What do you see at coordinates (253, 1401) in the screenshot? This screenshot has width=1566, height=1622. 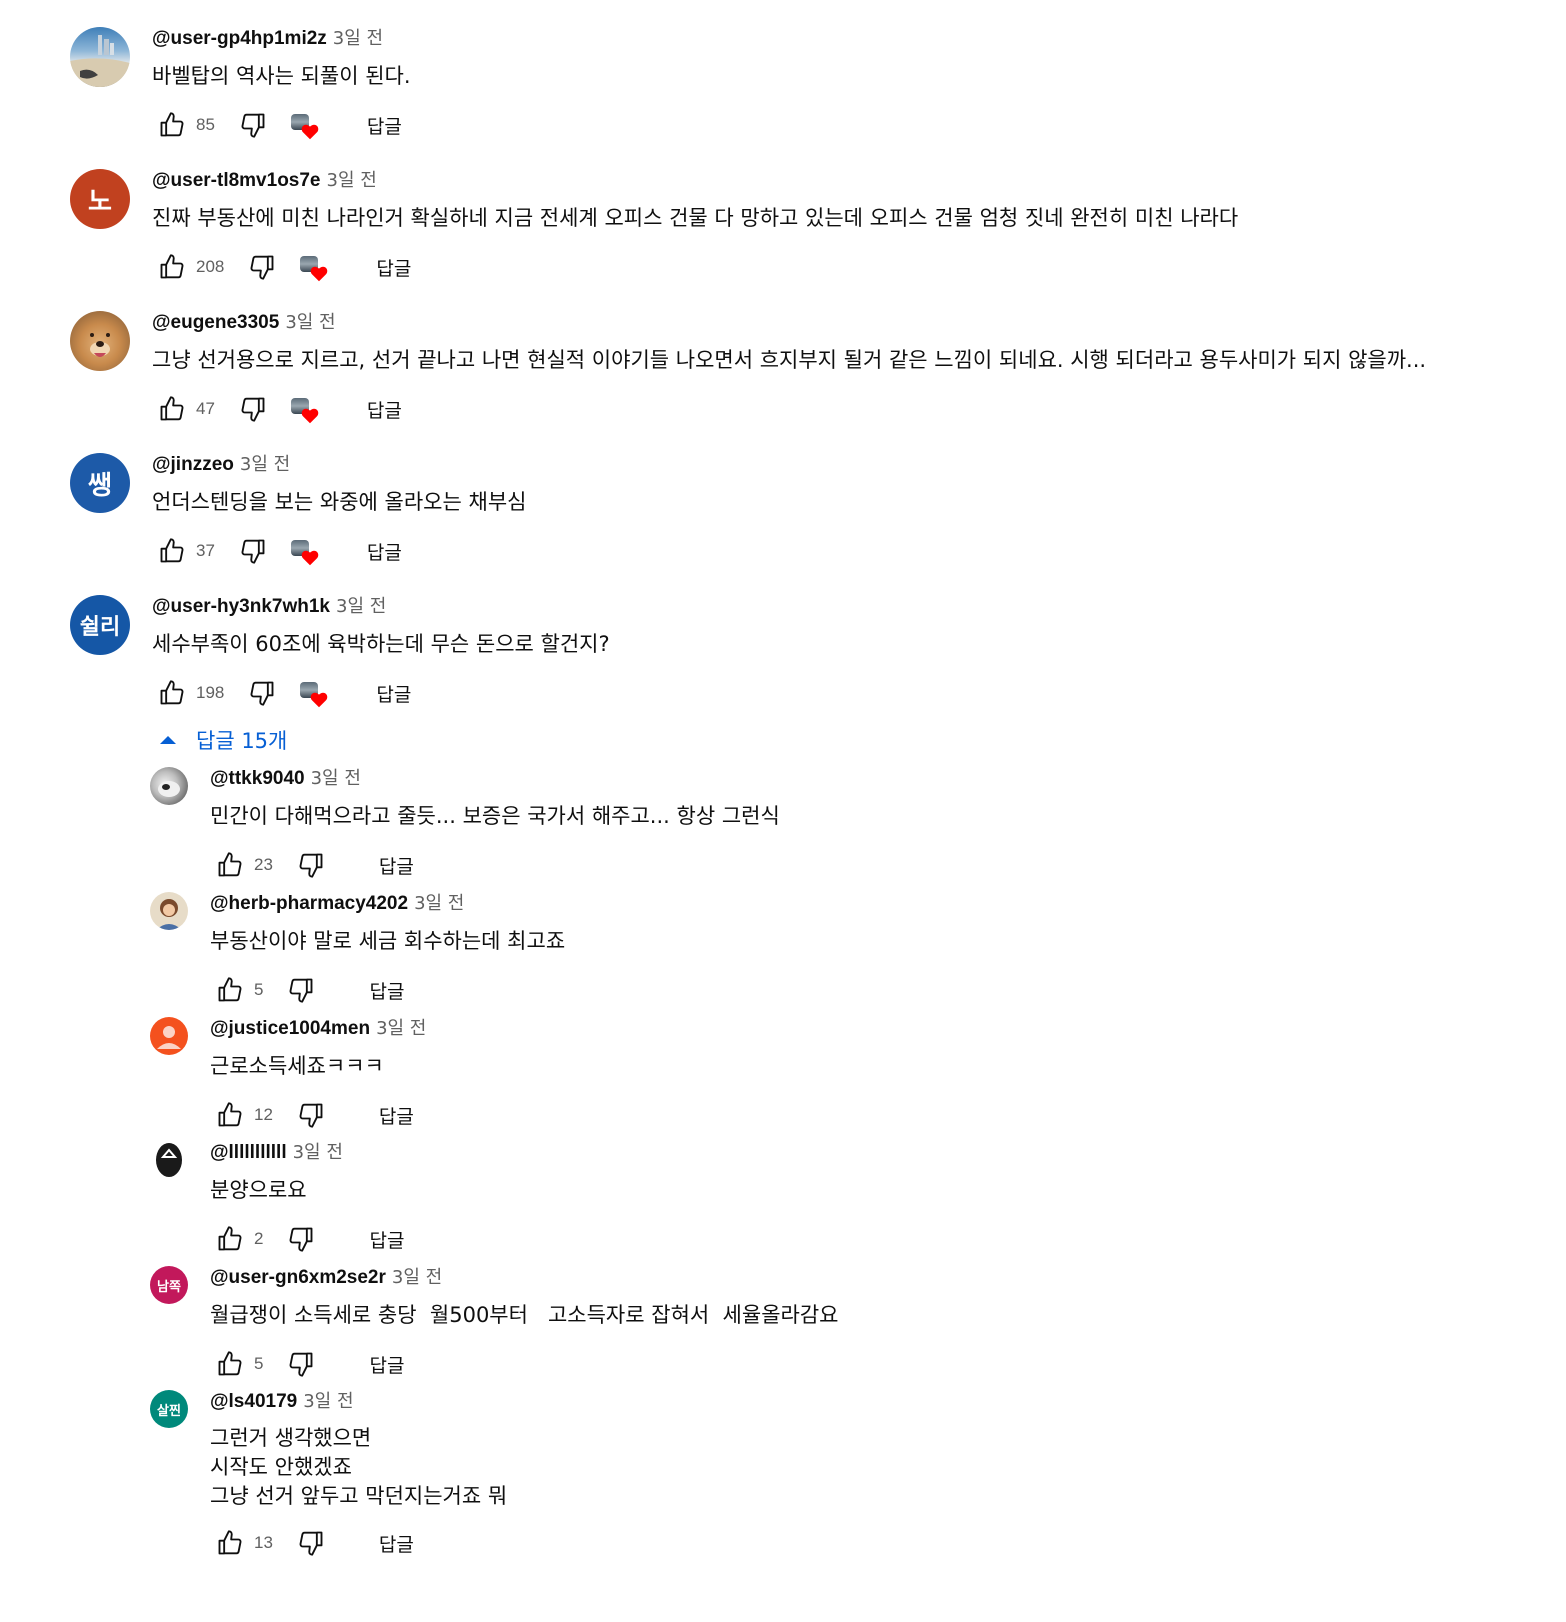 I see `comment-author: @ls40179` at bounding box center [253, 1401].